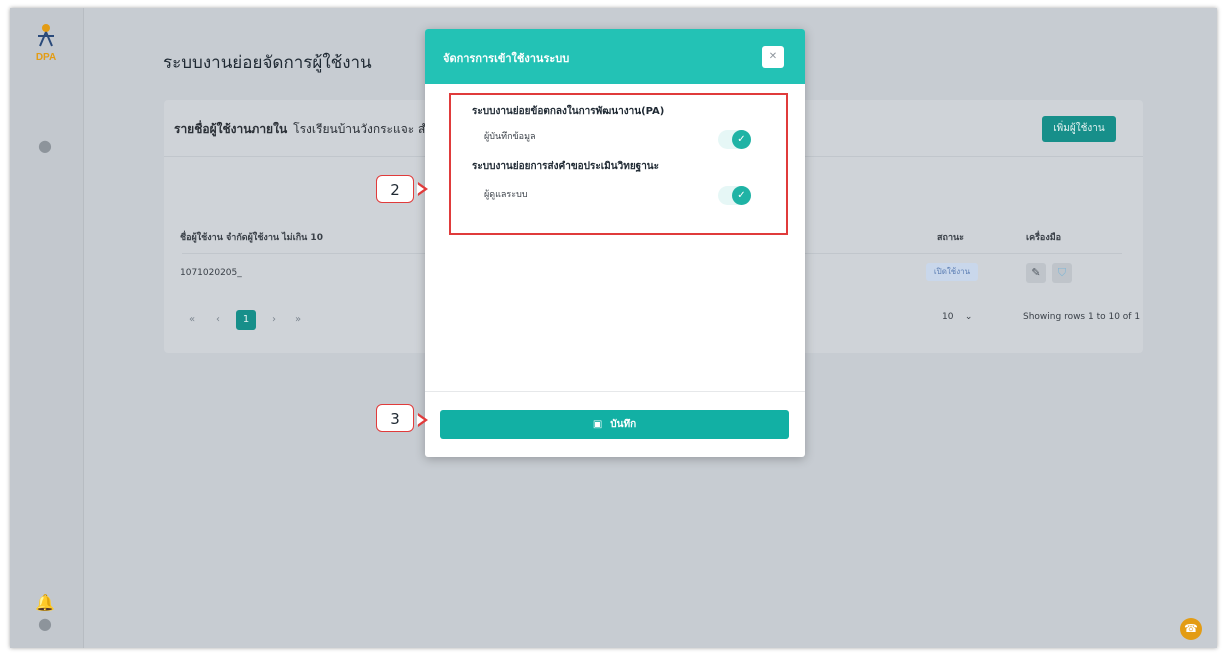 This screenshot has height=653, width=1225. What do you see at coordinates (957, 317) in the screenshot?
I see `rows-per-page-select: 10 ⌄` at bounding box center [957, 317].